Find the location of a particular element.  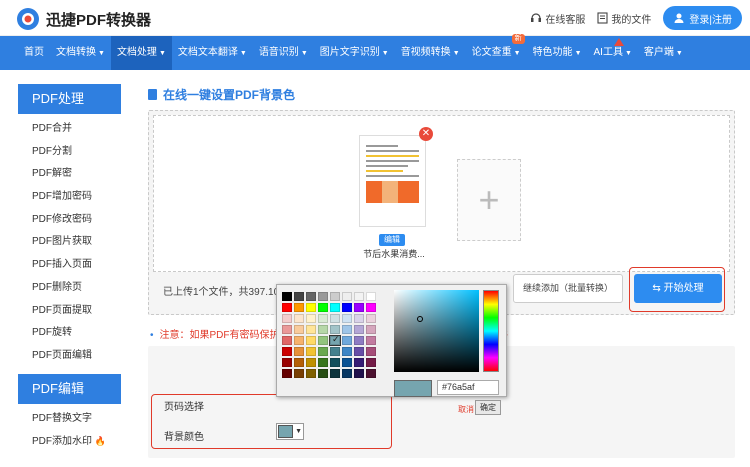

sidebar-item: PDF分割 is located at coordinates (69, 152).